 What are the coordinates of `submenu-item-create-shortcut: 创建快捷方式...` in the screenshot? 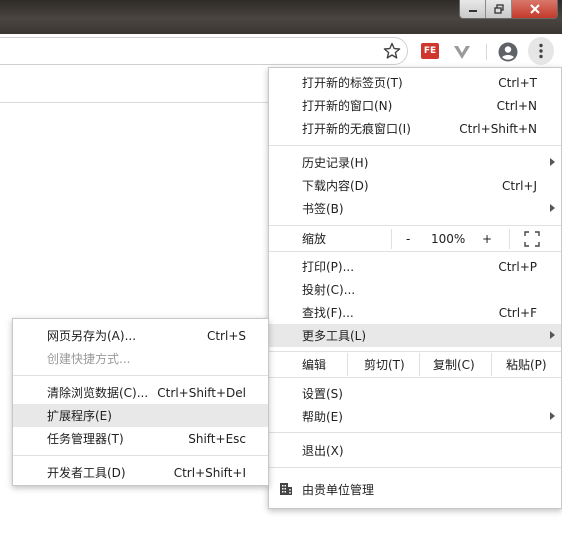 It's located at (140, 358).